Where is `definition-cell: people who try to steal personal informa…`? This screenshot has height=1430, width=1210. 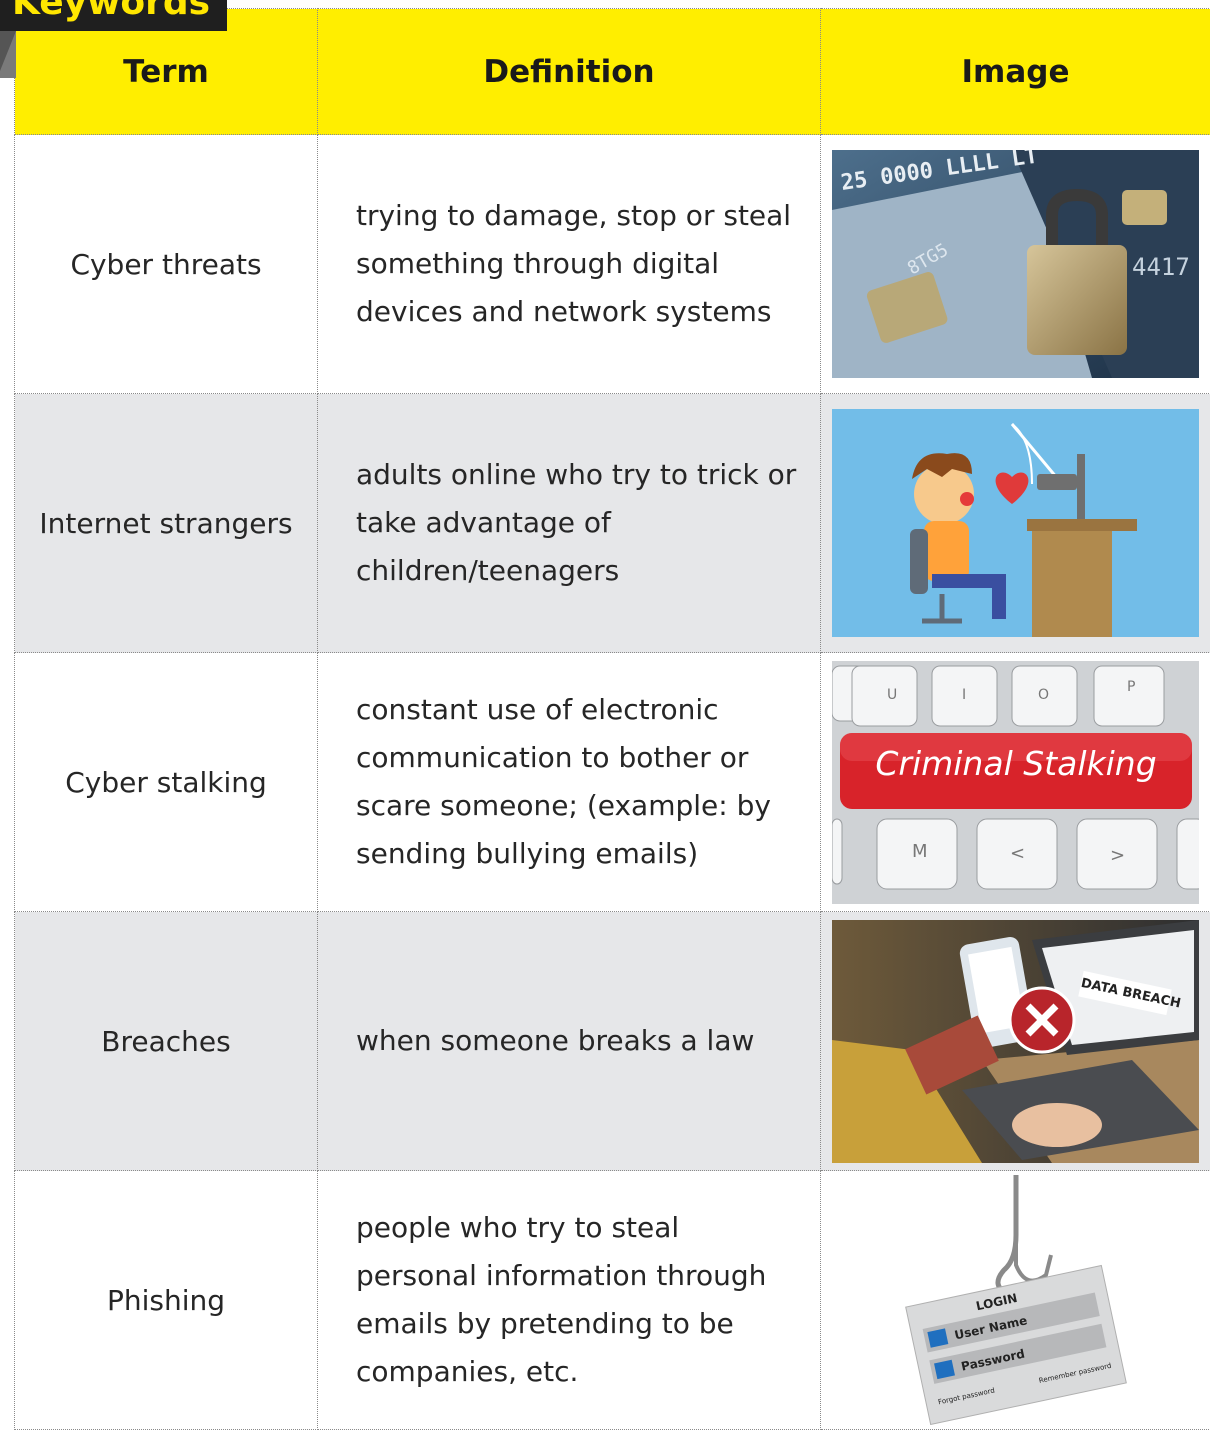
definition-cell: people who try to steal personal informa… is located at coordinates (569, 1300).